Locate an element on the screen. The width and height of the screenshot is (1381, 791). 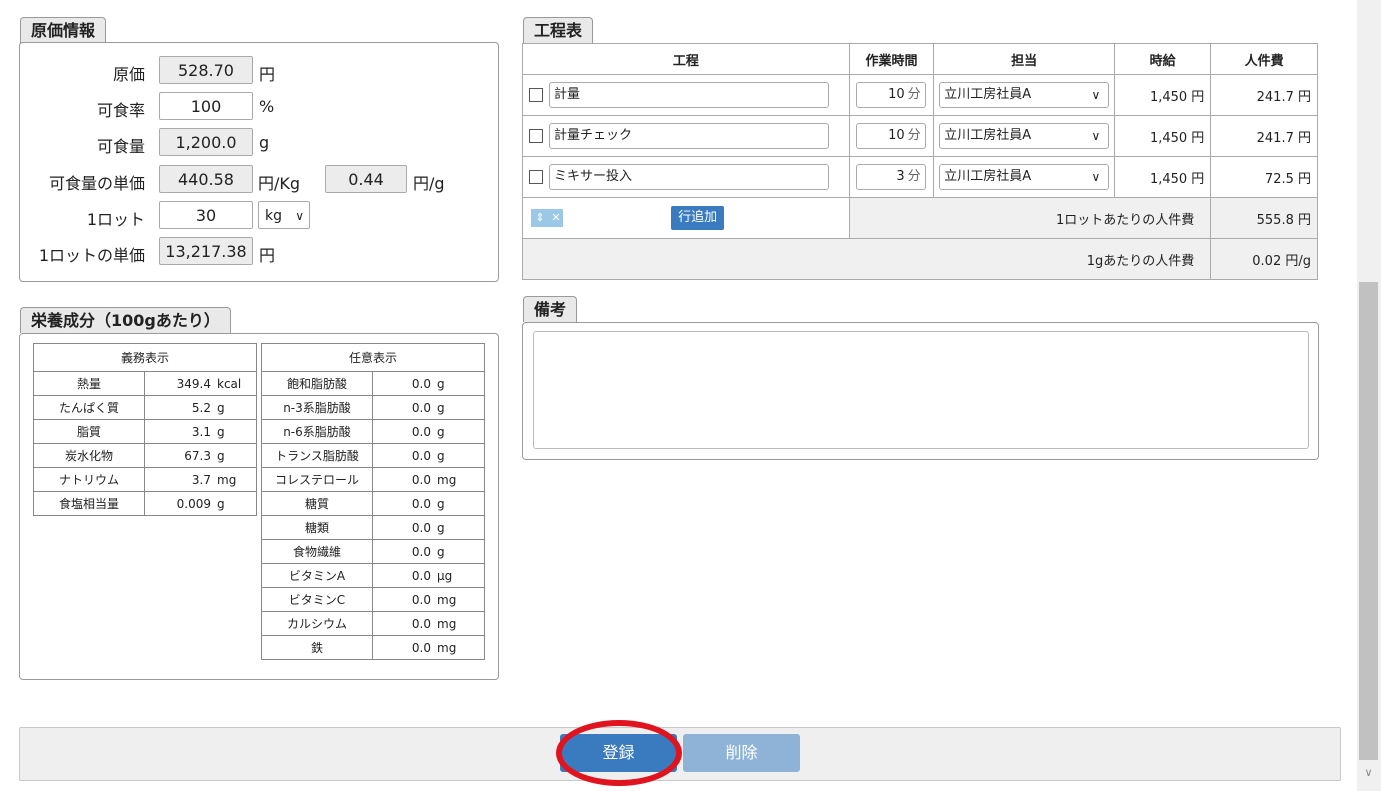
table-row: 糖類 0.0 g is located at coordinates (373, 527).